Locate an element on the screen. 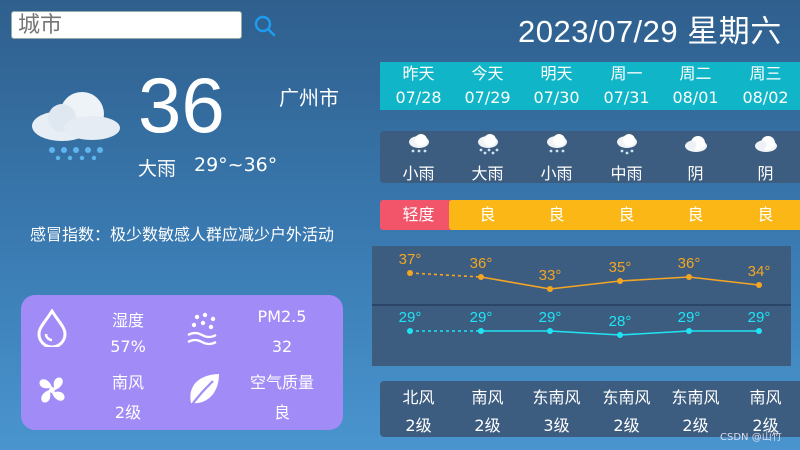 The image size is (800, 450). forecast-date: 07/28 is located at coordinates (418, 98).